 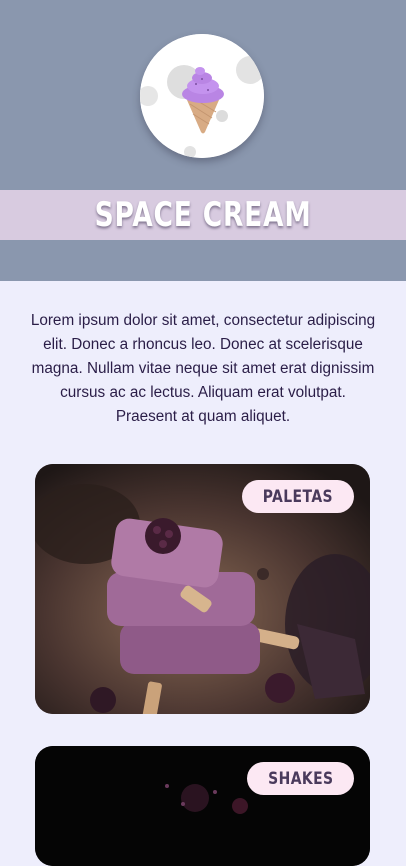 I want to click on category-badge-shakes: SHAKES, so click(x=300, y=778).